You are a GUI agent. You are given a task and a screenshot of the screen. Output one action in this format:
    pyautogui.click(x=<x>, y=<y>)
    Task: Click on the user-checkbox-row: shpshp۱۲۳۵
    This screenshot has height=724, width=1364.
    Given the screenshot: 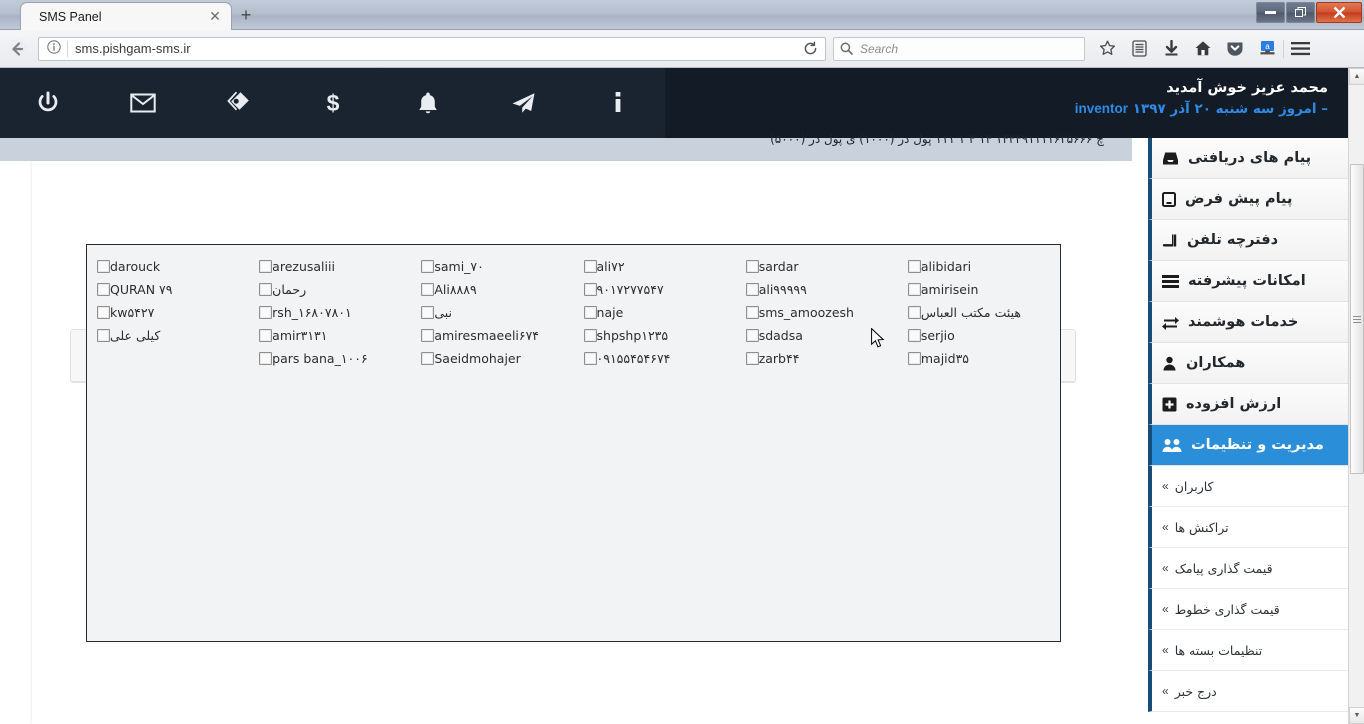 What is the action you would take?
    pyautogui.click(x=654, y=335)
    